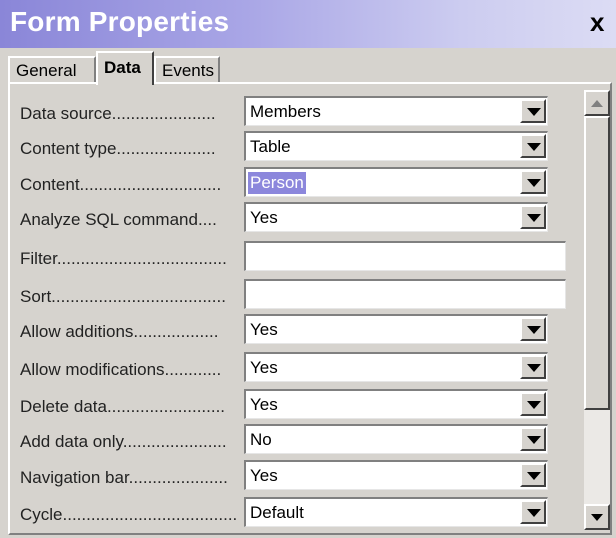  I want to click on property-select-allow-additions: Yes, so click(396, 329).